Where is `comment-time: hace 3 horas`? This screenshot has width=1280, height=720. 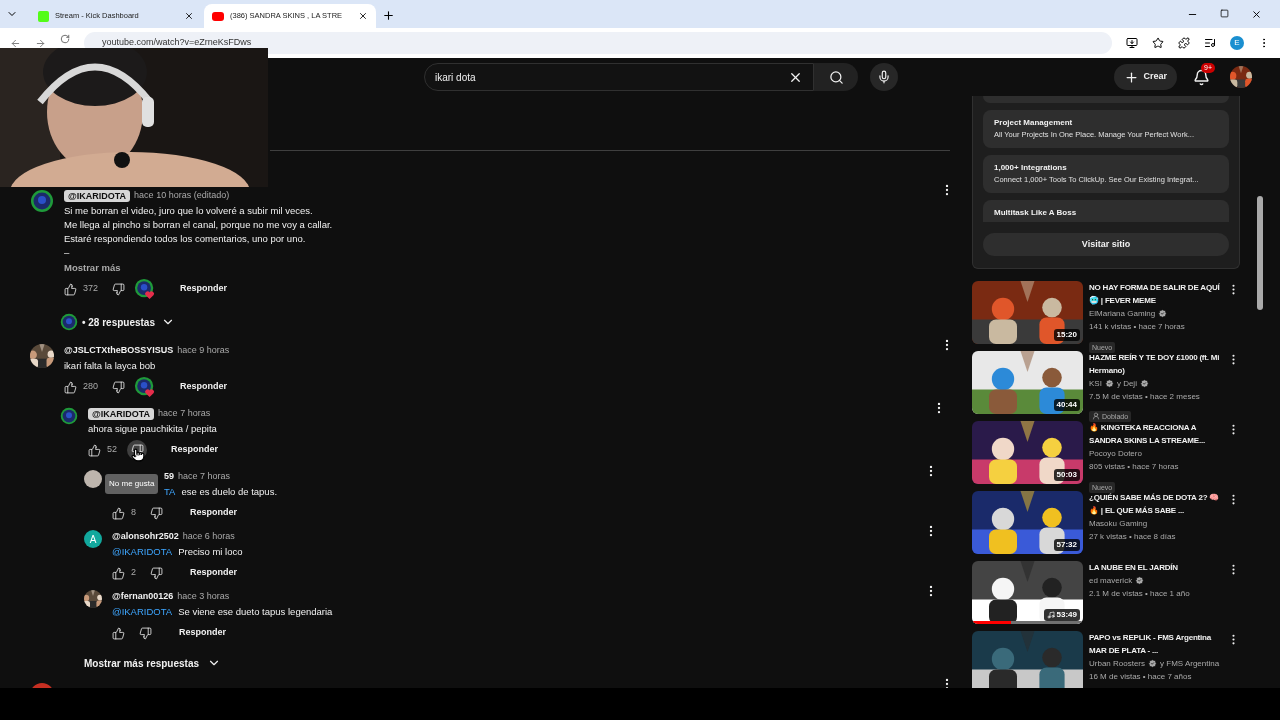 comment-time: hace 3 horas is located at coordinates (203, 597).